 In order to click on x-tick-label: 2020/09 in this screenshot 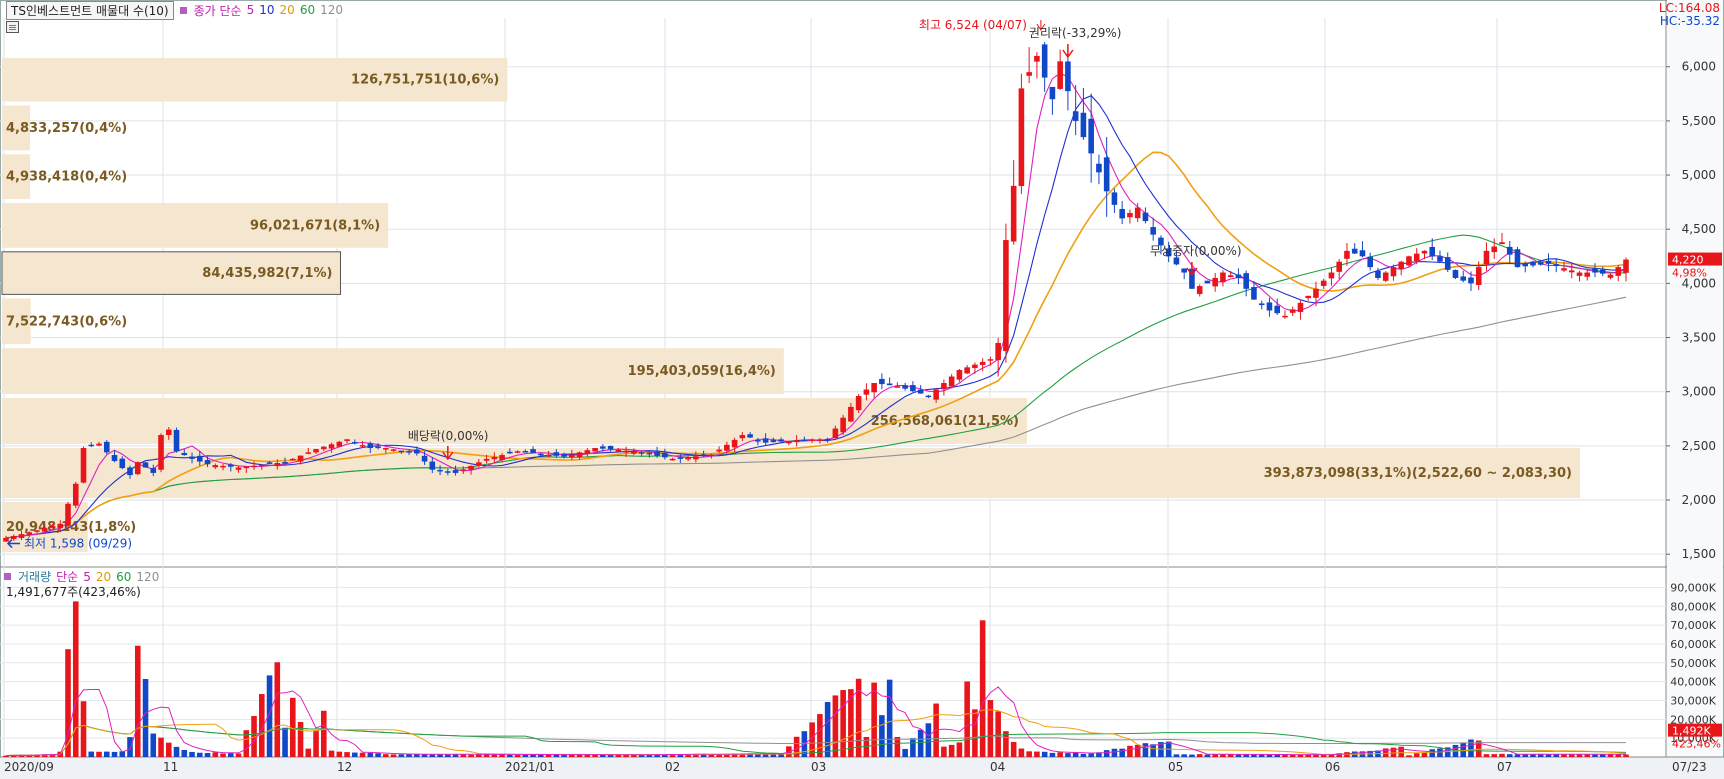, I will do `click(29, 767)`.